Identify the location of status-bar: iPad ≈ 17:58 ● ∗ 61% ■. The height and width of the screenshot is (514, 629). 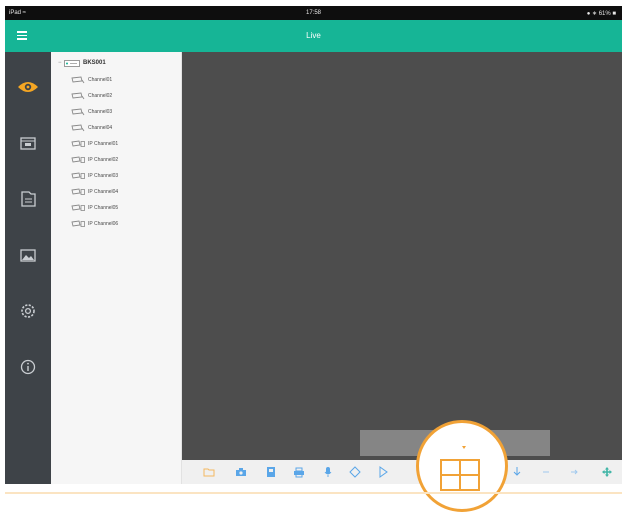
(313, 13).